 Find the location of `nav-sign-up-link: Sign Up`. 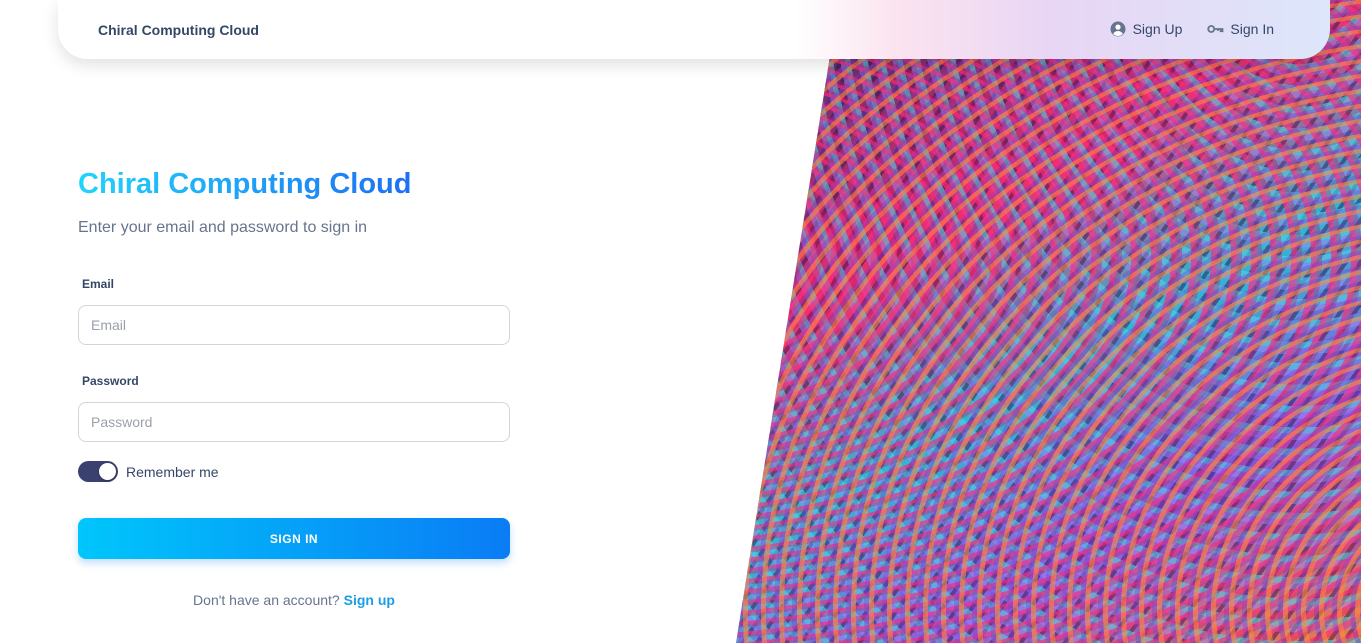

nav-sign-up-link: Sign Up is located at coordinates (1146, 29).